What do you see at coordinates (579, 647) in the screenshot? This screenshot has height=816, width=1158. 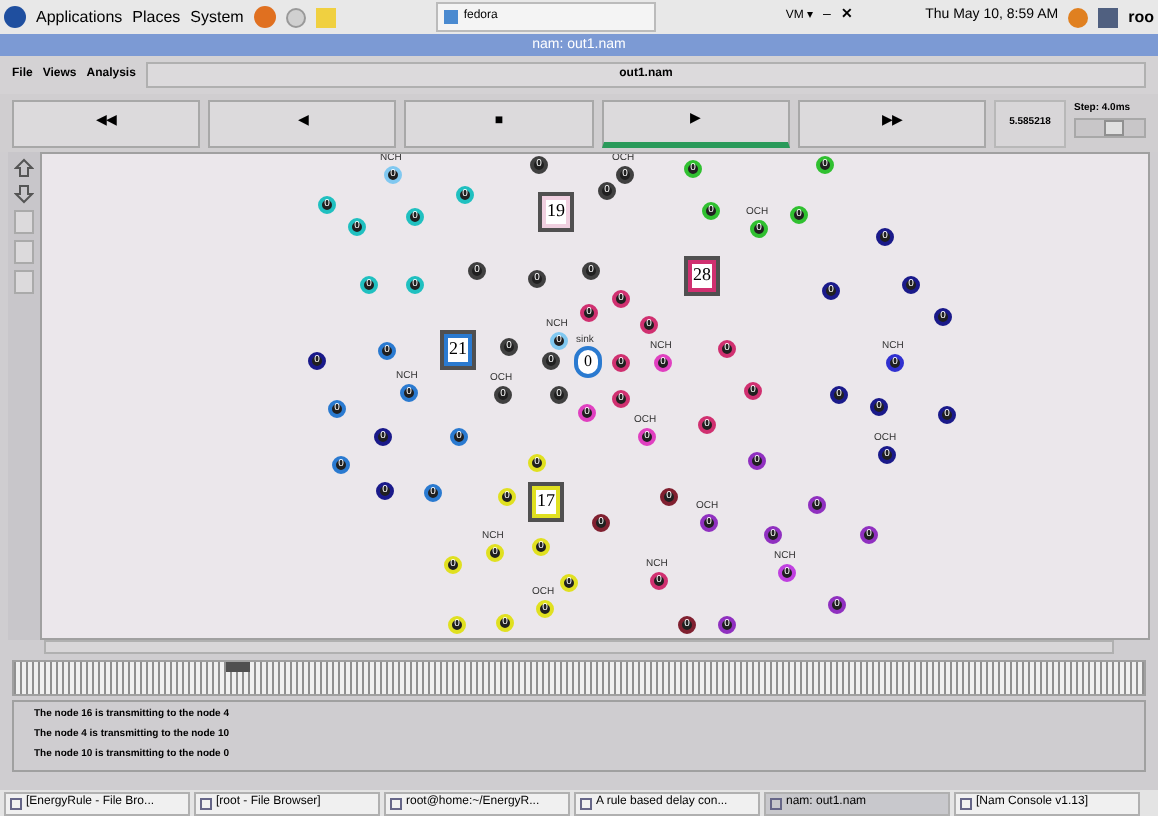 I see `horizontal-scrollbar` at bounding box center [579, 647].